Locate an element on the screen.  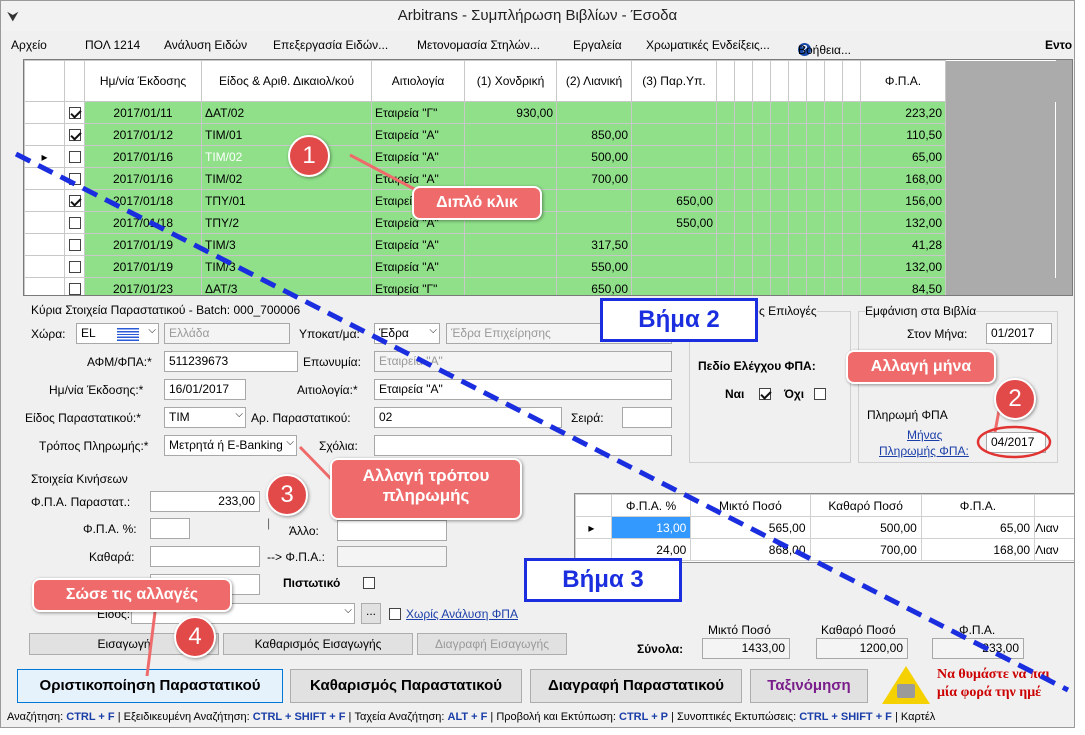
date-cell: 2017/01/11 is located at coordinates (143, 112).